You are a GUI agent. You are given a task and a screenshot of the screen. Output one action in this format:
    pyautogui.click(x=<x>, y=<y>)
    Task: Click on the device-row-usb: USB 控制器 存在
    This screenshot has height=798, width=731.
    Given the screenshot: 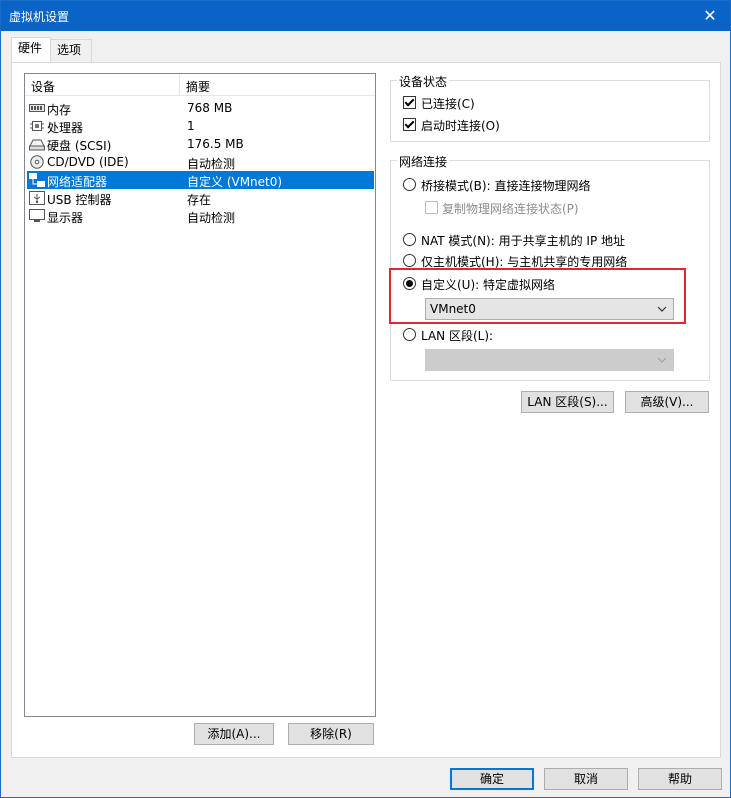 What is the action you would take?
    pyautogui.click(x=200, y=198)
    